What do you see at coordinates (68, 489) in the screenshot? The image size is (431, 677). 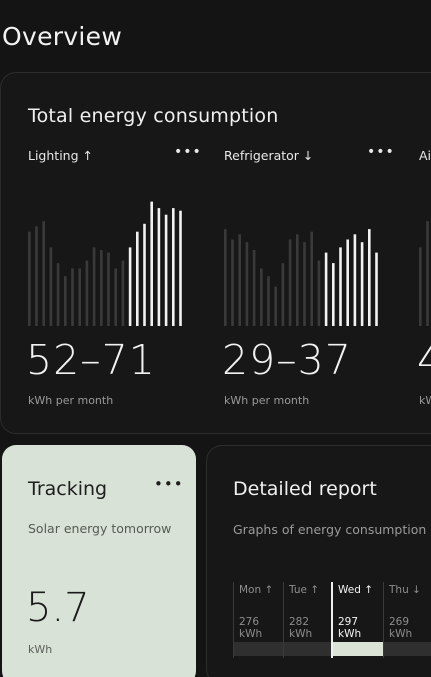 I see `tracking-title: Tracking` at bounding box center [68, 489].